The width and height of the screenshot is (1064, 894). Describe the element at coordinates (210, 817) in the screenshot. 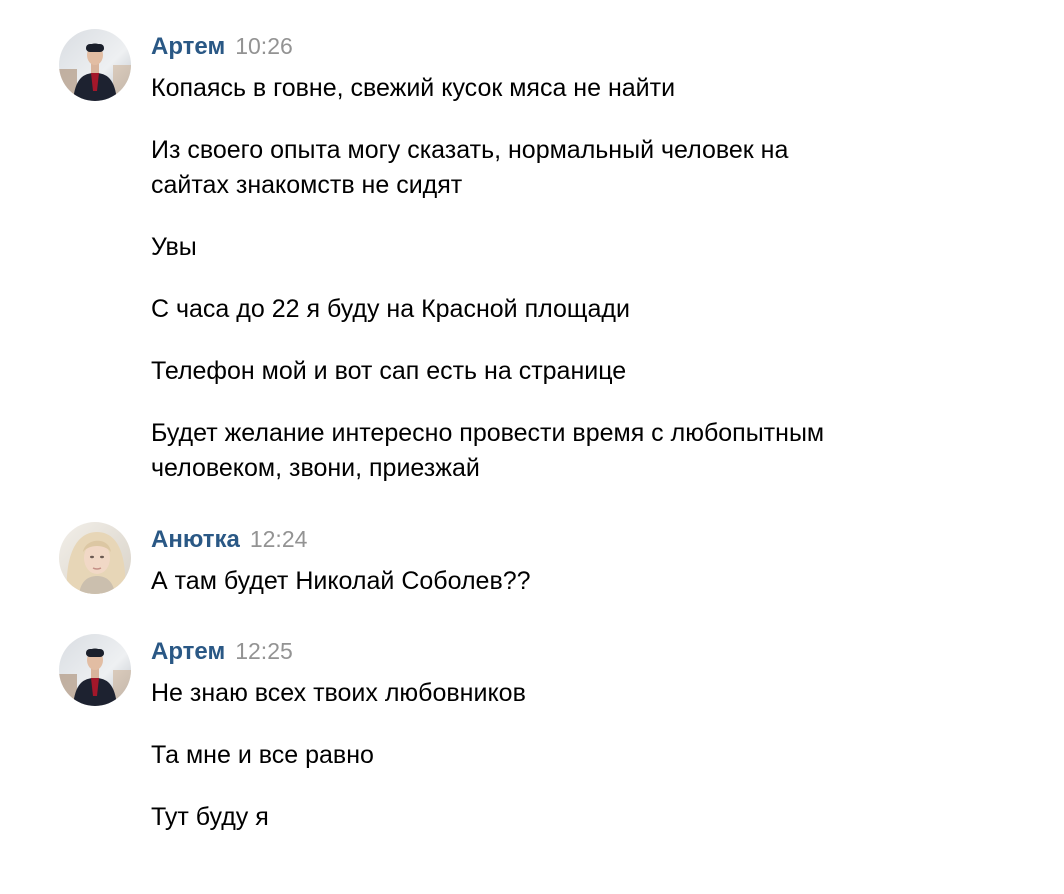

I see `message-text: Тут буду я` at that location.